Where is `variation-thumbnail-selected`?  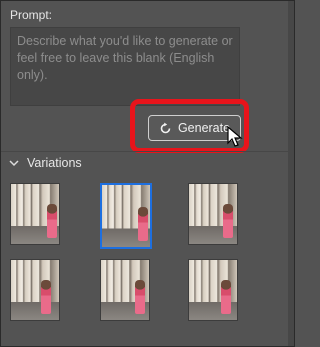
variation-thumbnail-selected is located at coordinates (126, 216).